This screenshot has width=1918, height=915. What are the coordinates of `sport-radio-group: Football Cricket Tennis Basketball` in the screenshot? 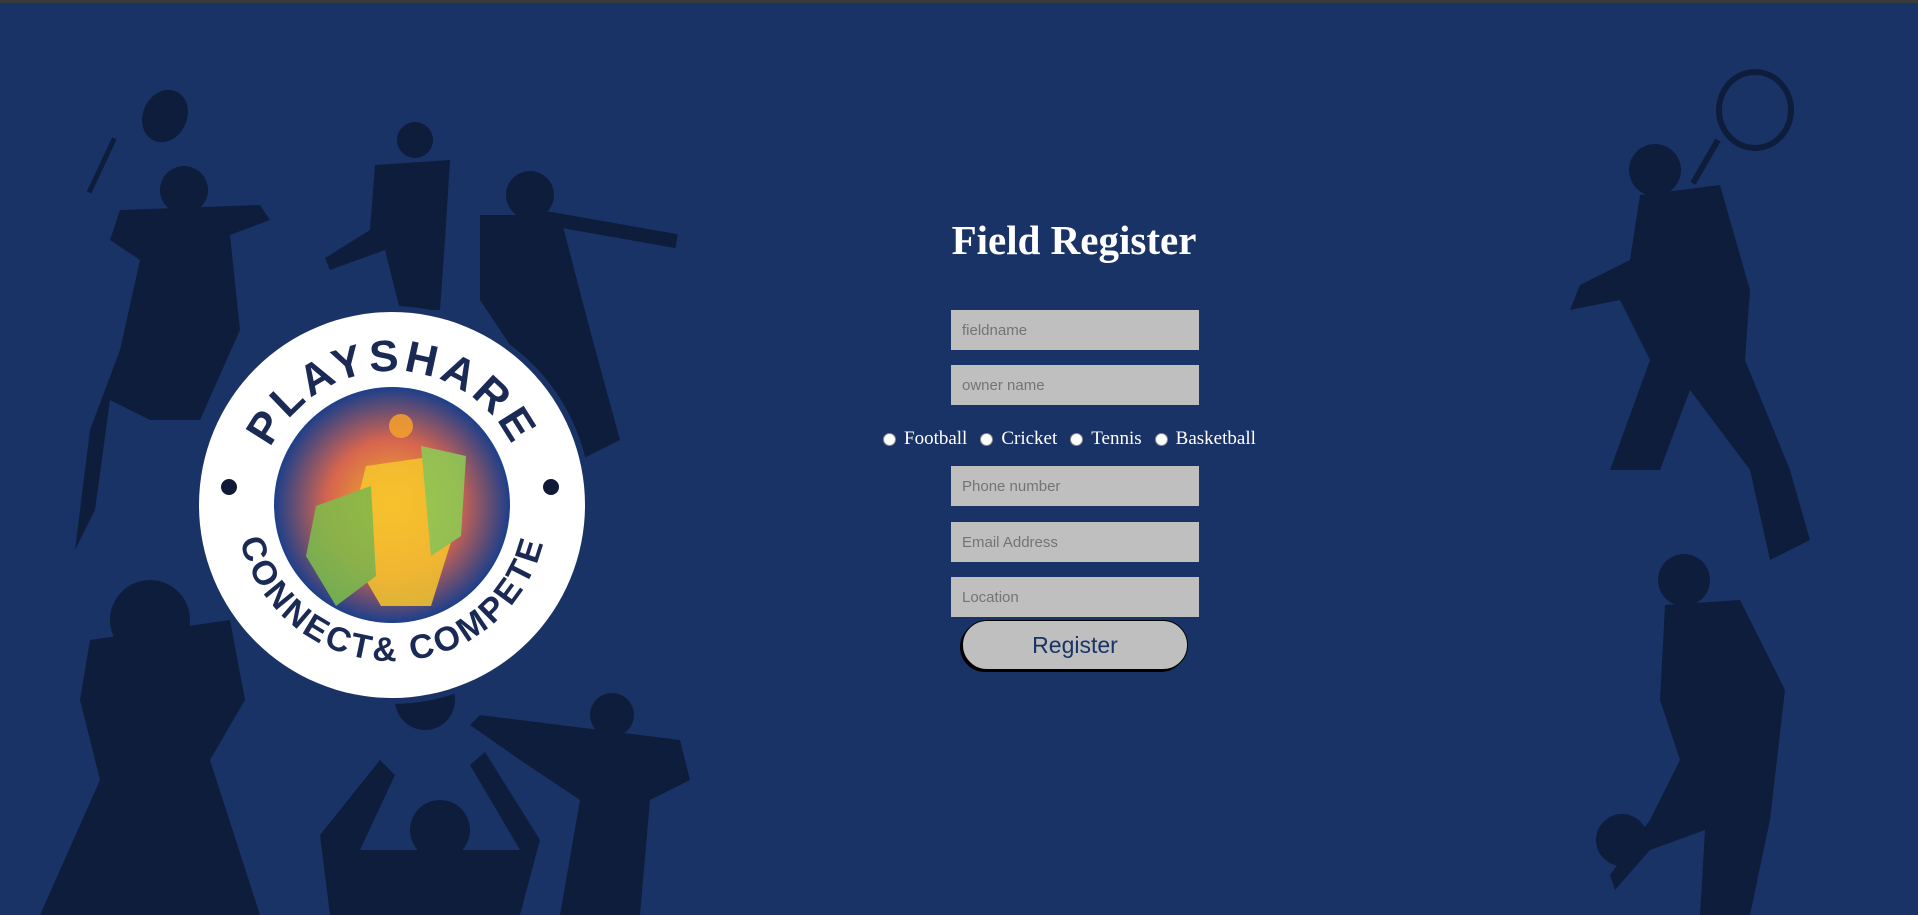 It's located at (1073, 439).